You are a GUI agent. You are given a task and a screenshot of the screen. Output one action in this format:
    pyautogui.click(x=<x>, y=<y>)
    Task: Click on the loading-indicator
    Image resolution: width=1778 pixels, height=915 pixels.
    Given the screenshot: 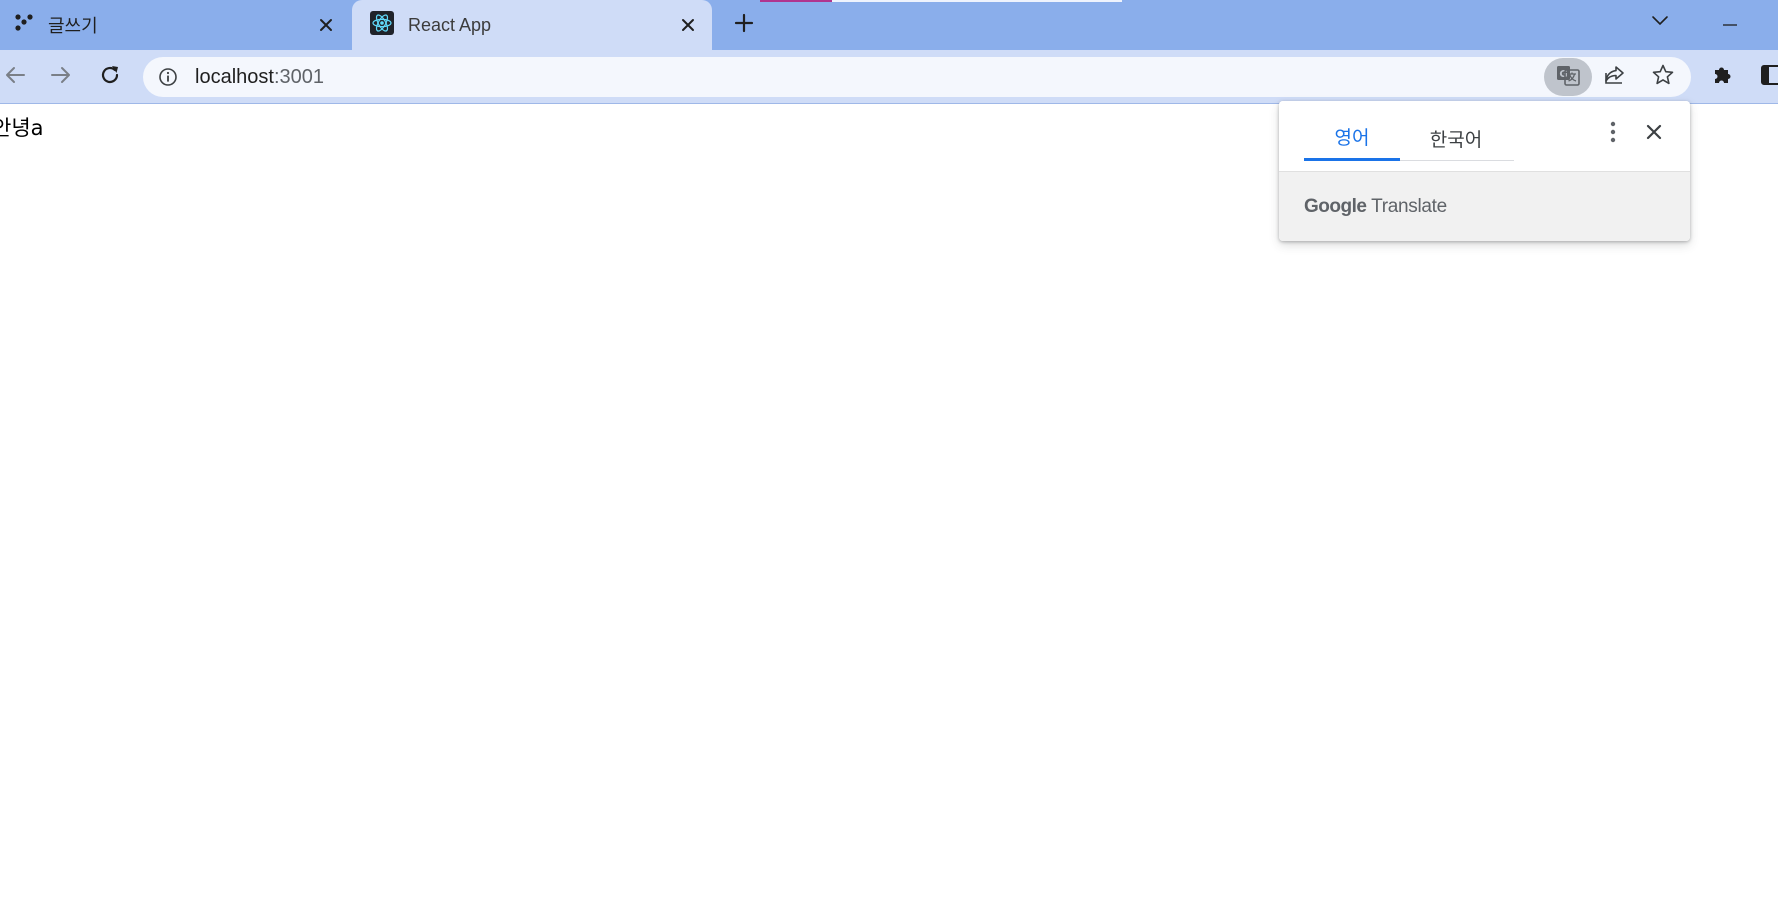 What is the action you would take?
    pyautogui.click(x=796, y=1)
    